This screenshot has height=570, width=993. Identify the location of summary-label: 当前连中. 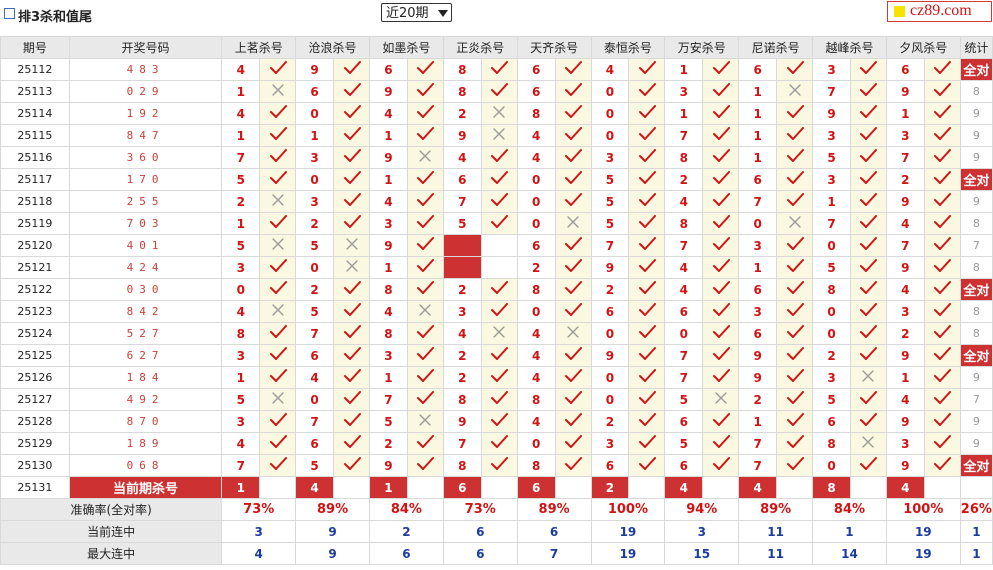
(111, 531).